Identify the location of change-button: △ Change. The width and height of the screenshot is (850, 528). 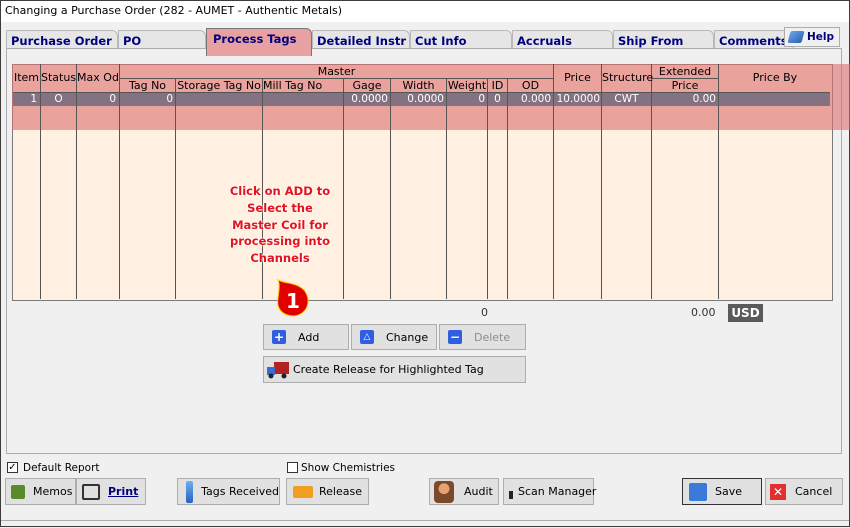
(394, 337).